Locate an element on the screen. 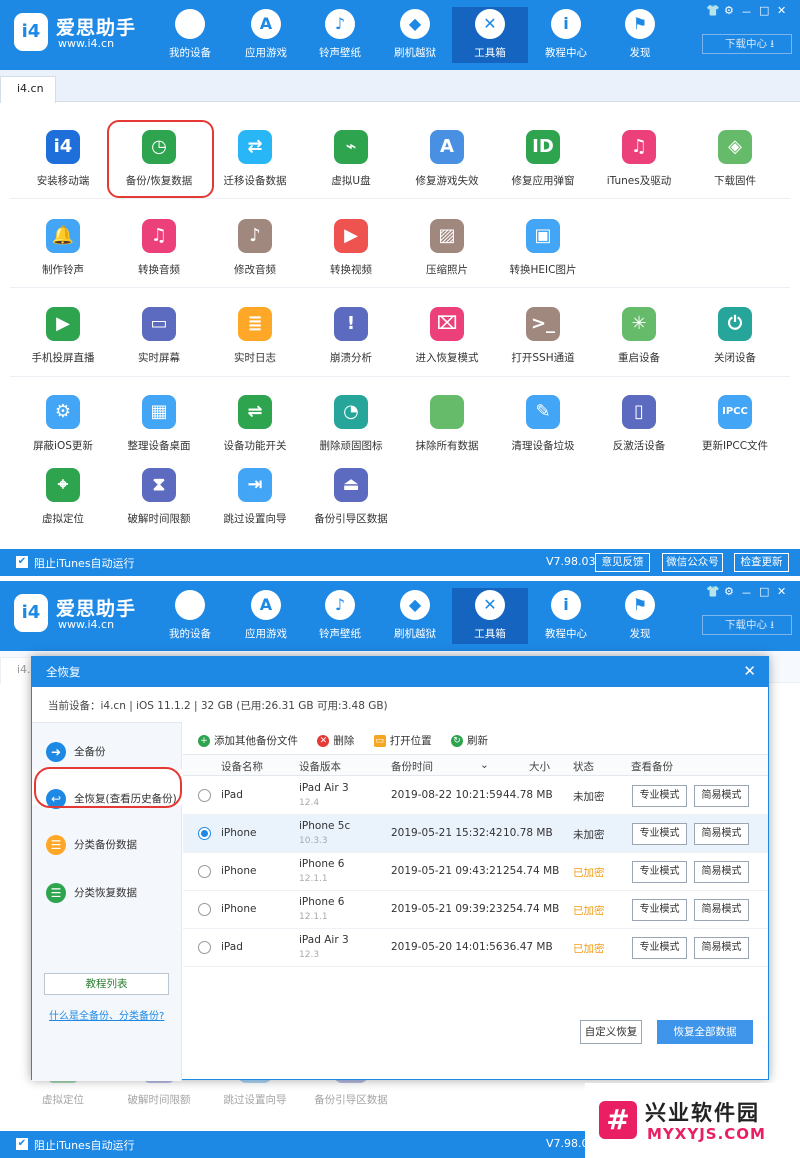  tool-convert-audio: ♫ 转换音频 is located at coordinates (159, 248).